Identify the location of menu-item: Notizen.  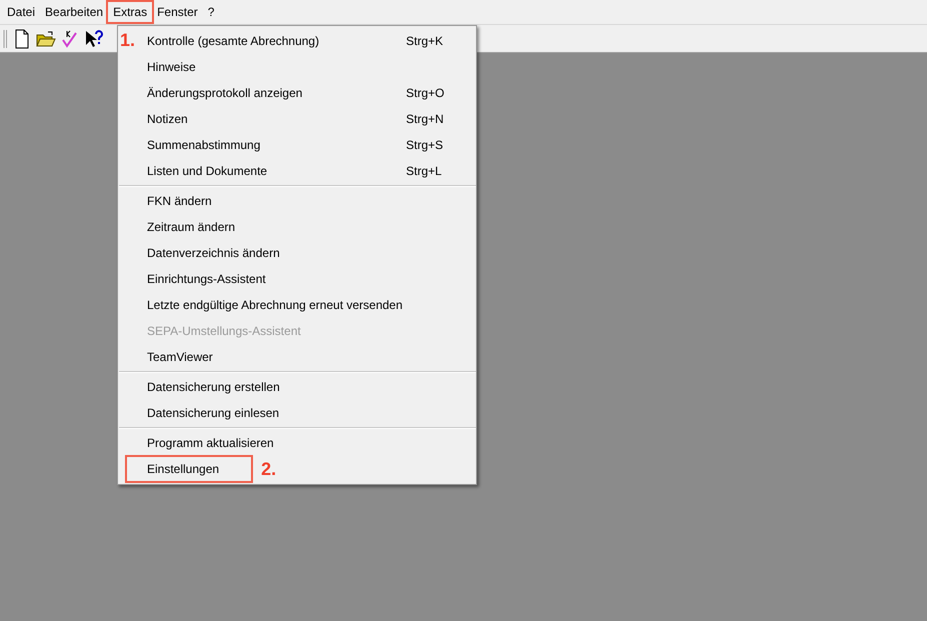
(276, 119).